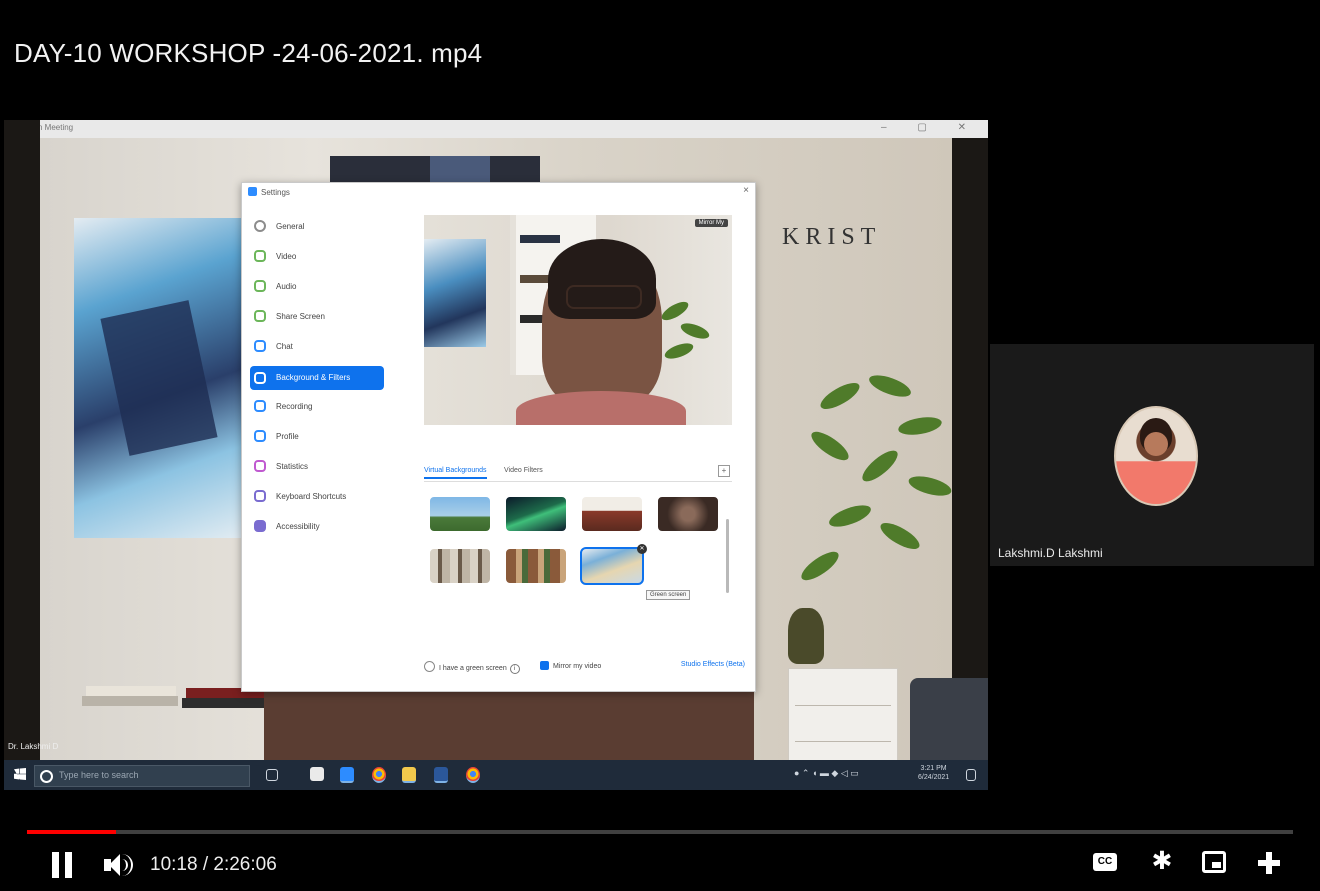 The height and width of the screenshot is (891, 1320). What do you see at coordinates (260, 316) in the screenshot?
I see `share-screen-icon` at bounding box center [260, 316].